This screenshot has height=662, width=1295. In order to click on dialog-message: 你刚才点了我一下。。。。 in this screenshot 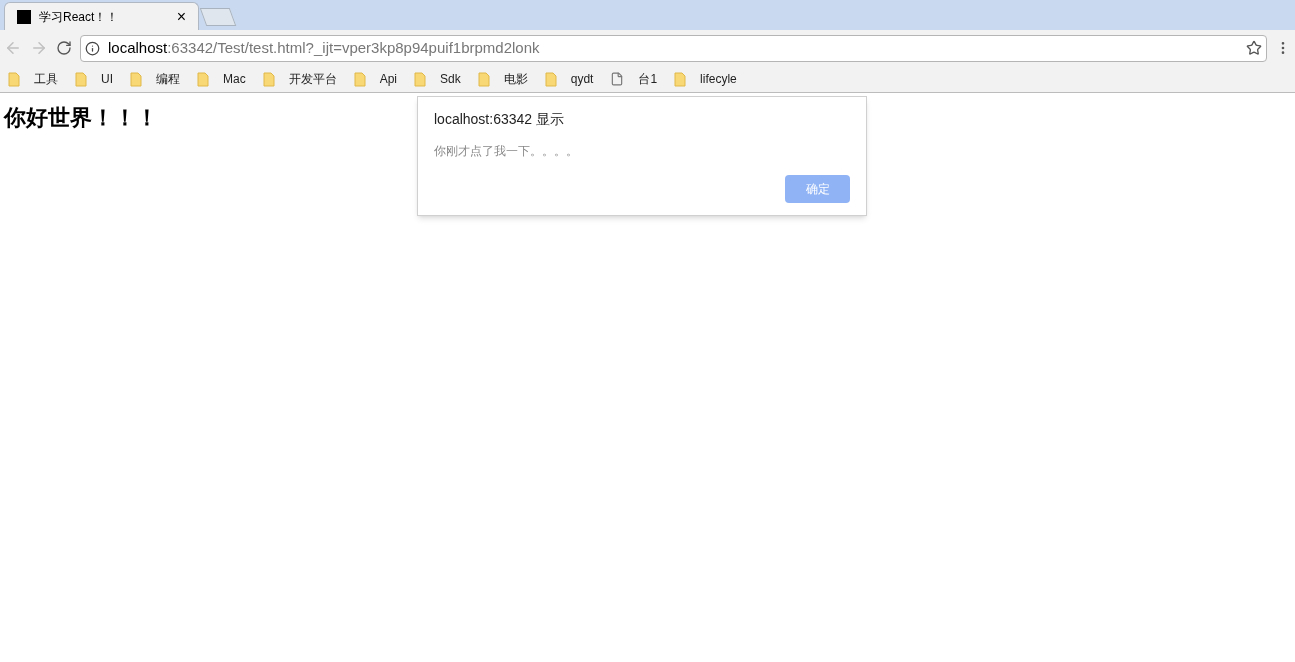, I will do `click(506, 151)`.